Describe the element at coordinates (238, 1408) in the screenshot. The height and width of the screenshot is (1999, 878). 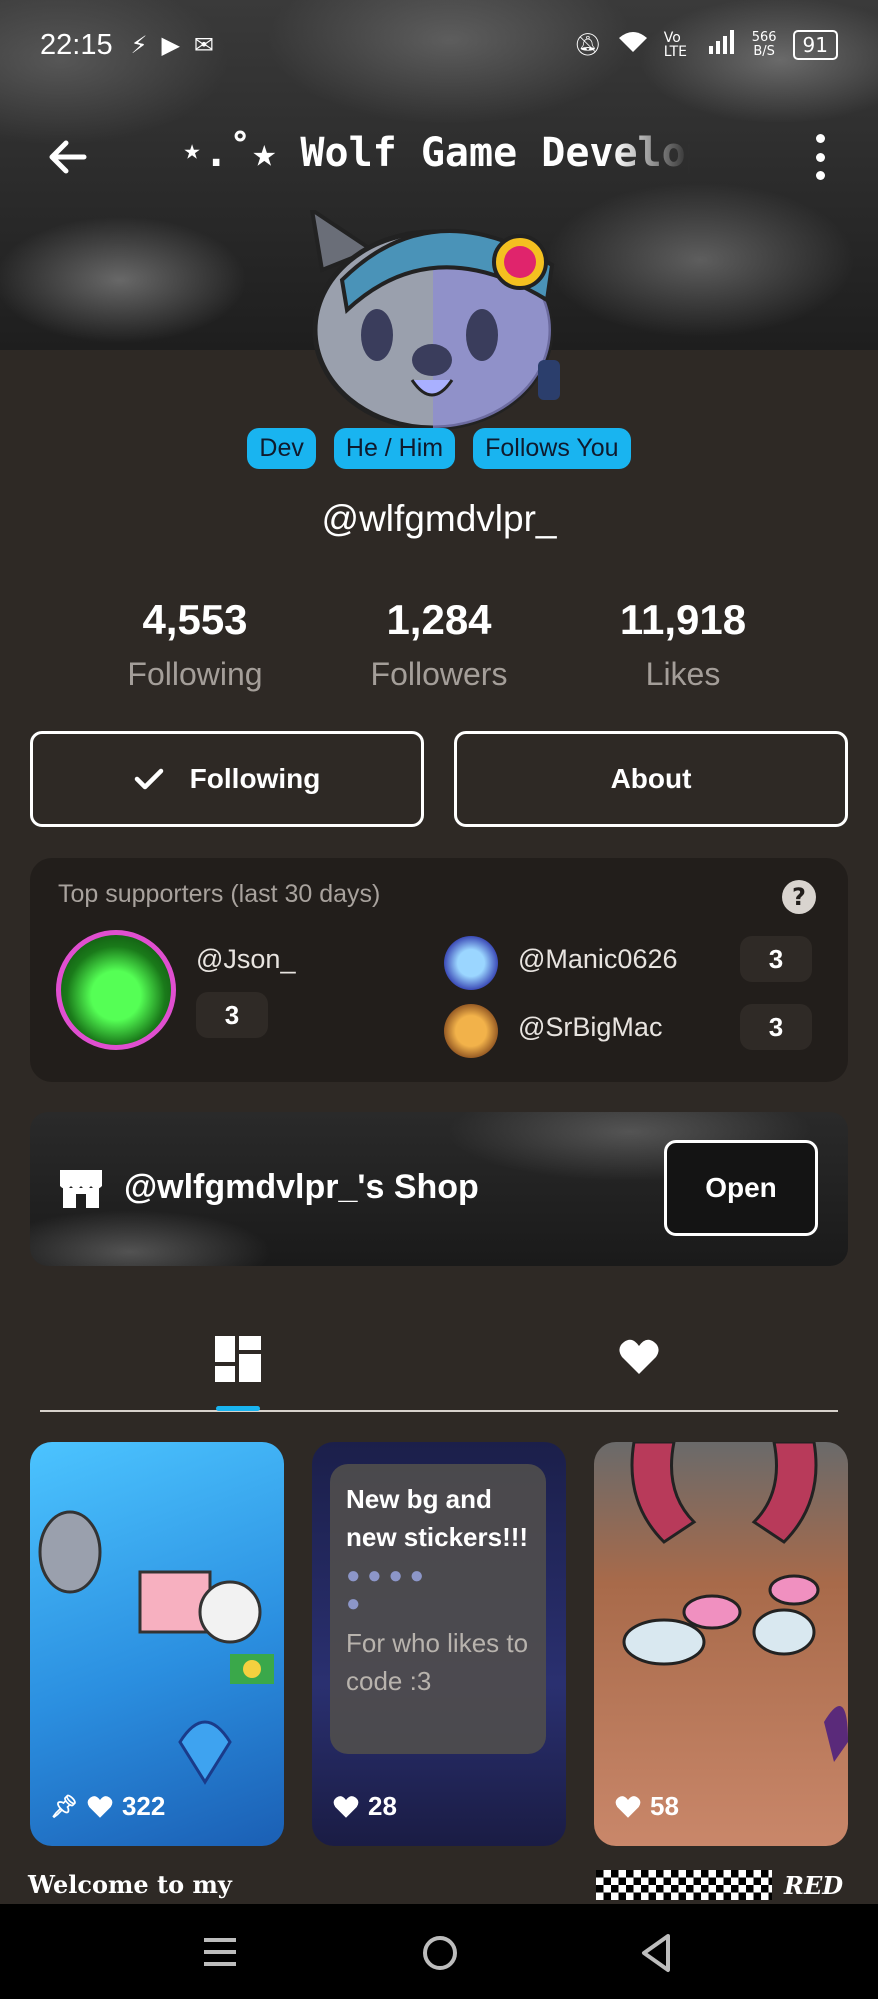
I see `active-tab-indicator` at that location.